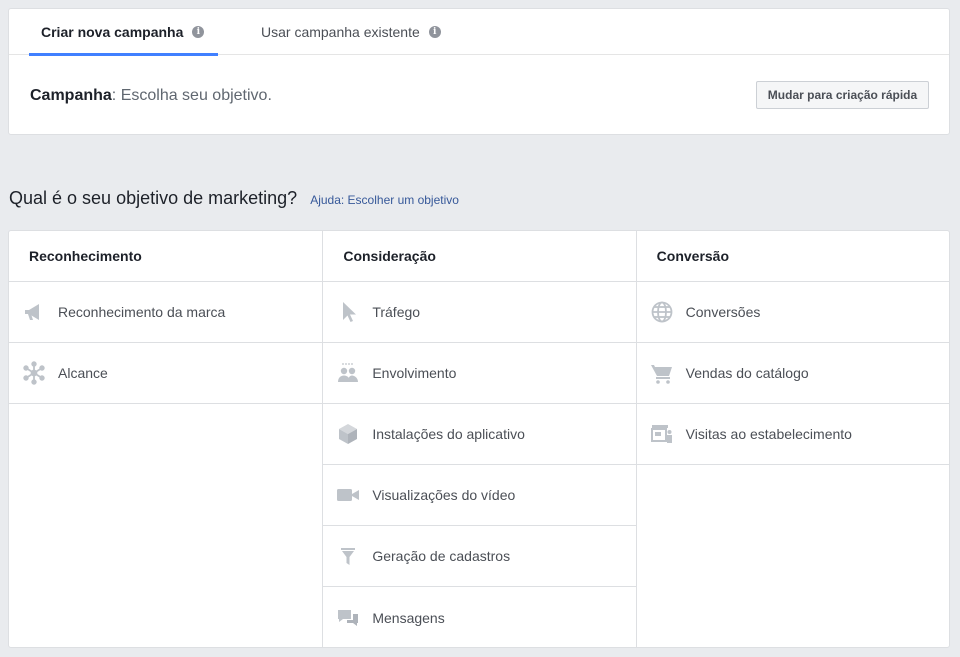 The height and width of the screenshot is (657, 960). What do you see at coordinates (348, 434) in the screenshot?
I see `box-icon` at bounding box center [348, 434].